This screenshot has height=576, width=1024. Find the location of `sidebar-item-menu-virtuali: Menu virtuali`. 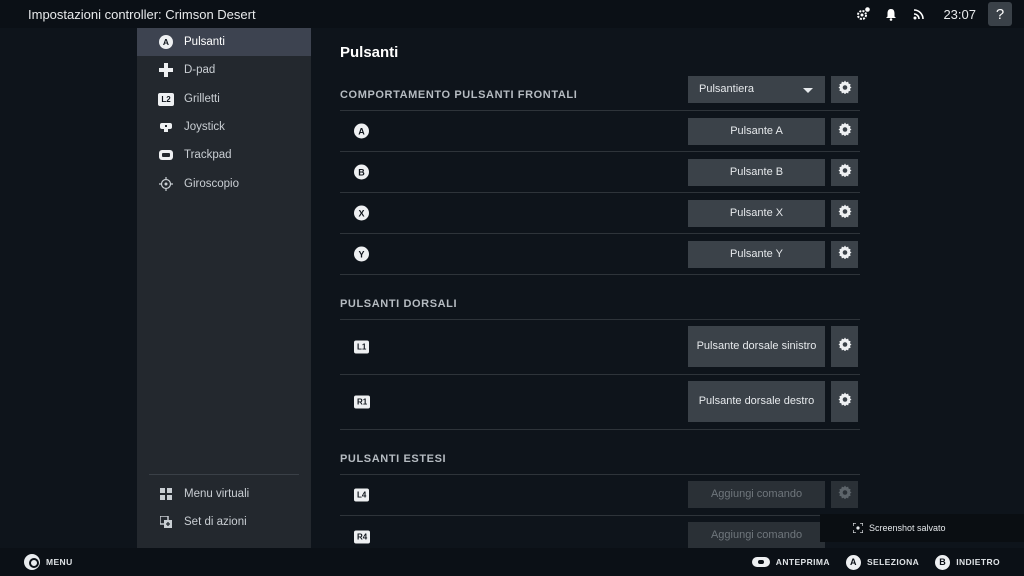

sidebar-item-menu-virtuali: Menu virtuali is located at coordinates (224, 494).